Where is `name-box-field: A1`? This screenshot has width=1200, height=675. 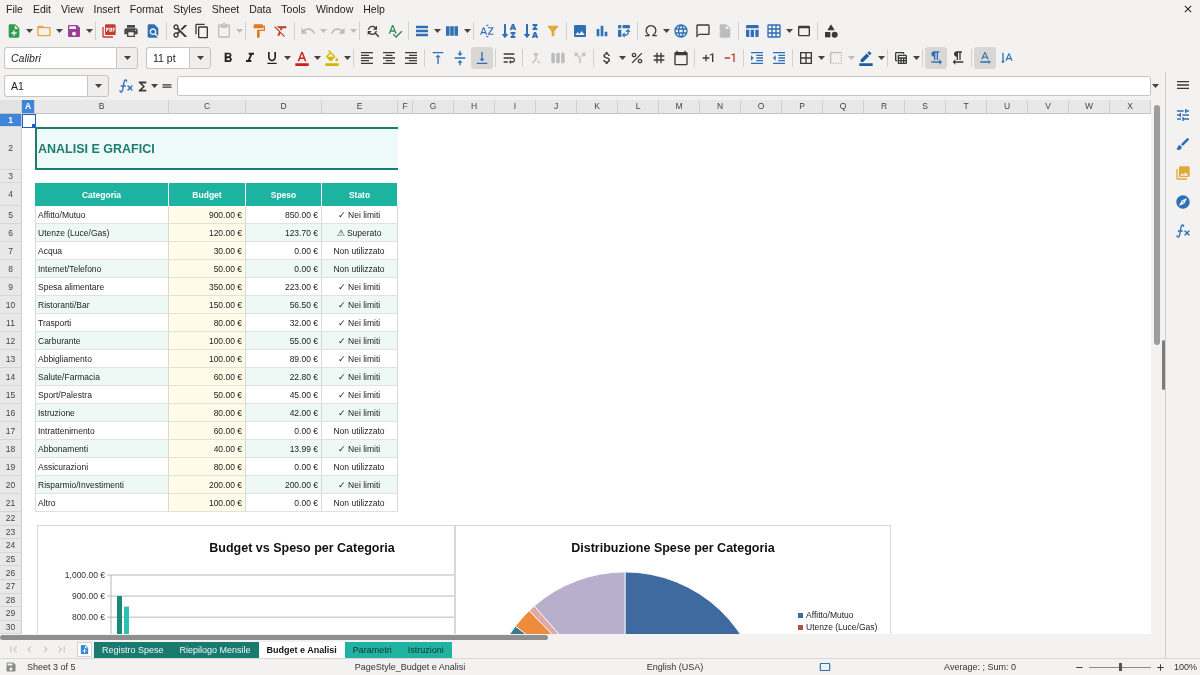 name-box-field: A1 is located at coordinates (45, 86).